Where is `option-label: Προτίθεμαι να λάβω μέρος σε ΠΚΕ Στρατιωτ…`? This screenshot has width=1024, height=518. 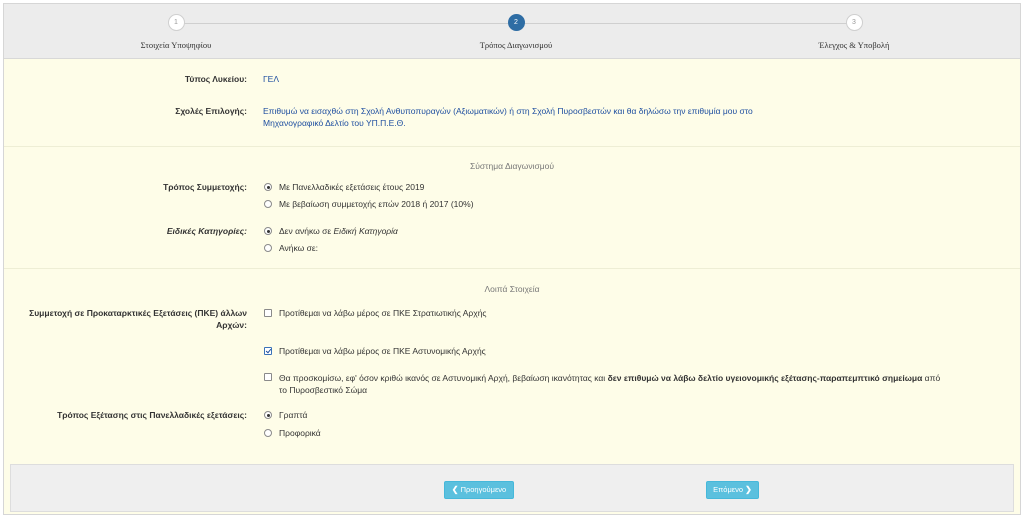 option-label: Προτίθεμαι να λάβω μέρος σε ΠΚΕ Στρατιωτ… is located at coordinates (383, 313).